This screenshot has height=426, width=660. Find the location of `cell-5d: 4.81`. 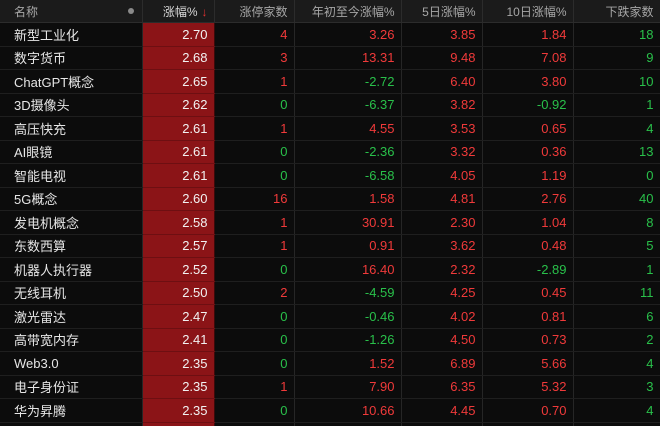

cell-5d: 4.81 is located at coordinates (442, 199).